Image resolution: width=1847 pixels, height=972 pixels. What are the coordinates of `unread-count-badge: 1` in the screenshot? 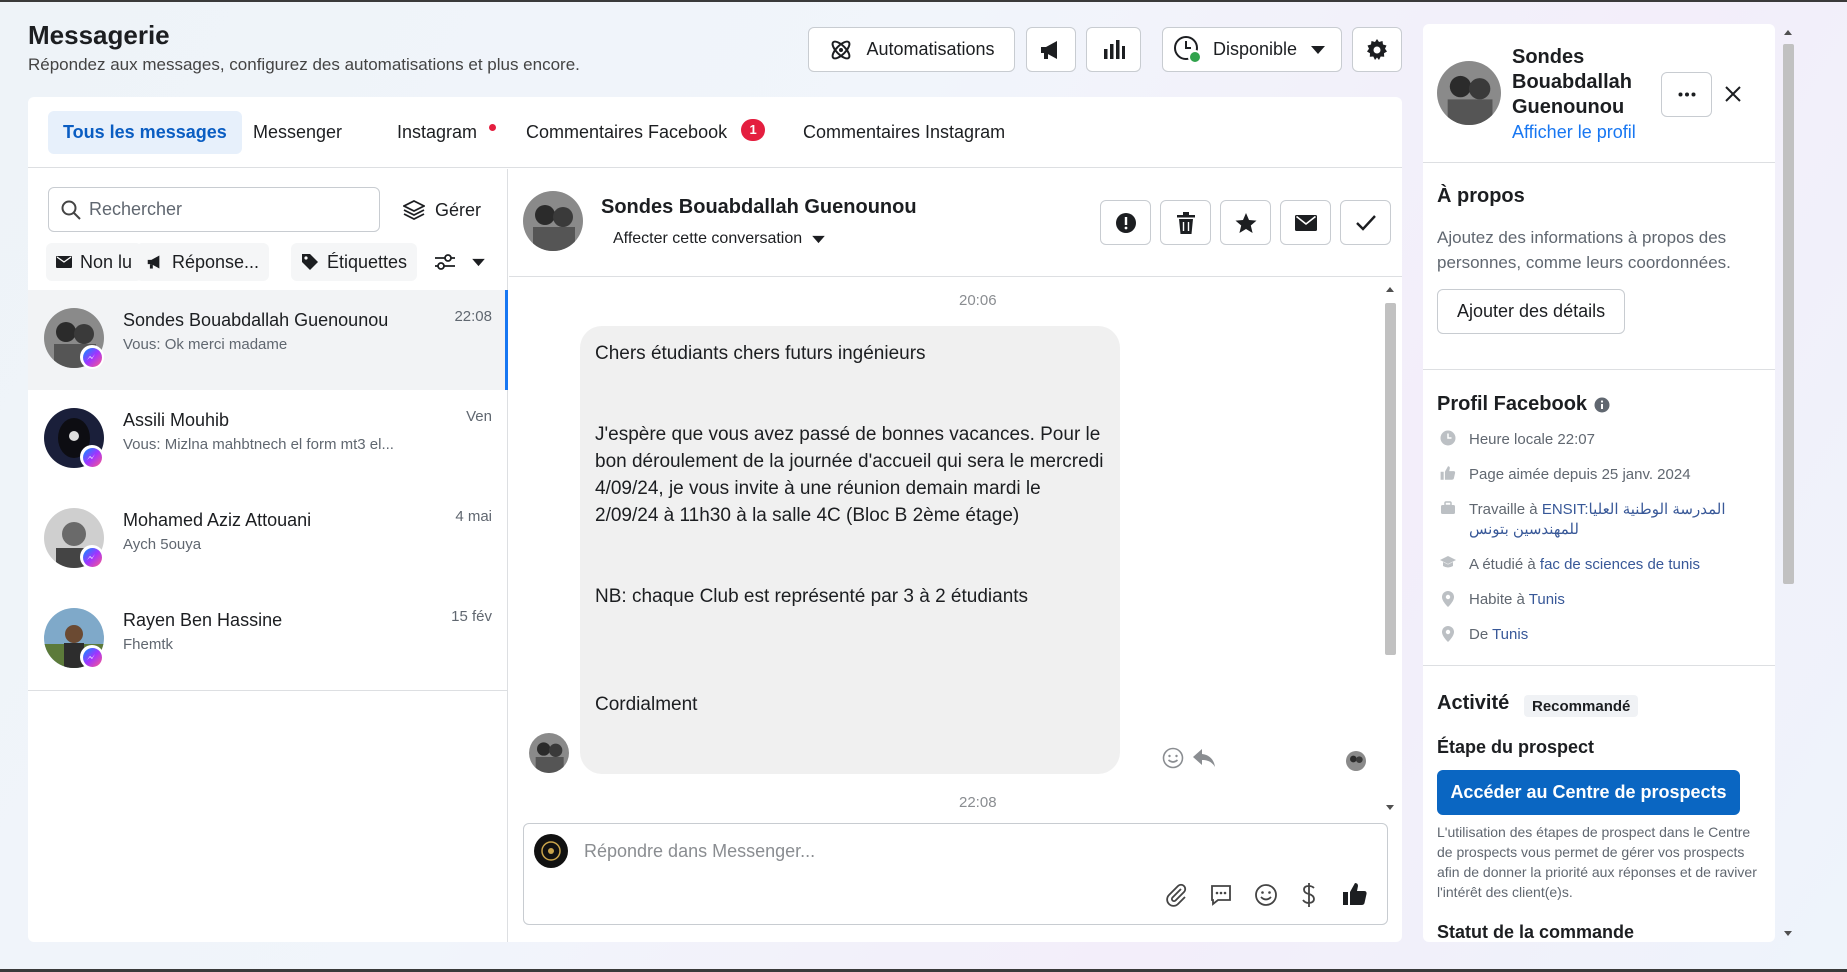 It's located at (753, 129).